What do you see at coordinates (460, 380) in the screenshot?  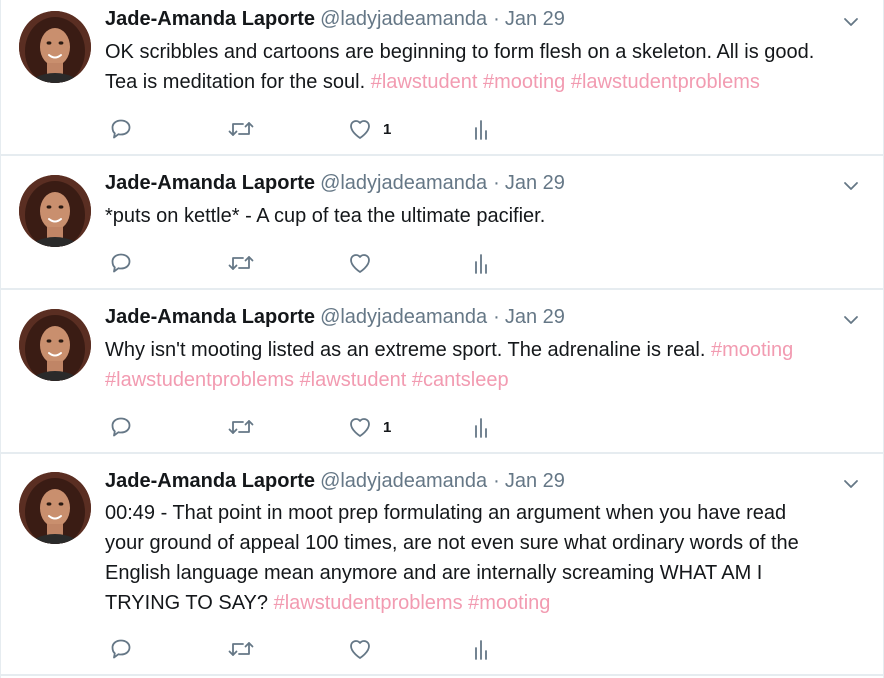 I see `hashtag-link: #cantsleep` at bounding box center [460, 380].